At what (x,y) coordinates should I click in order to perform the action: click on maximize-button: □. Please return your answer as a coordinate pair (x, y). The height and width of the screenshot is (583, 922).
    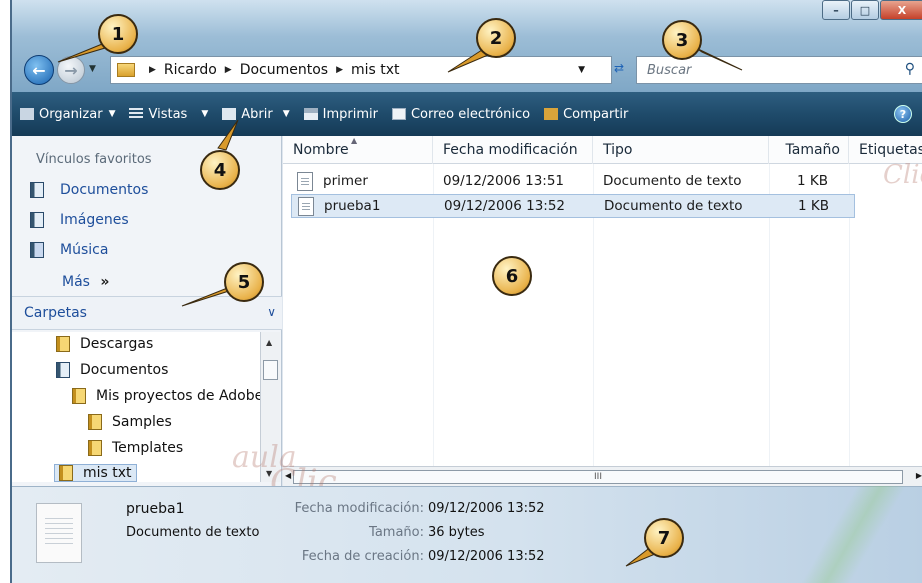
    Looking at the image, I should click on (865, 10).